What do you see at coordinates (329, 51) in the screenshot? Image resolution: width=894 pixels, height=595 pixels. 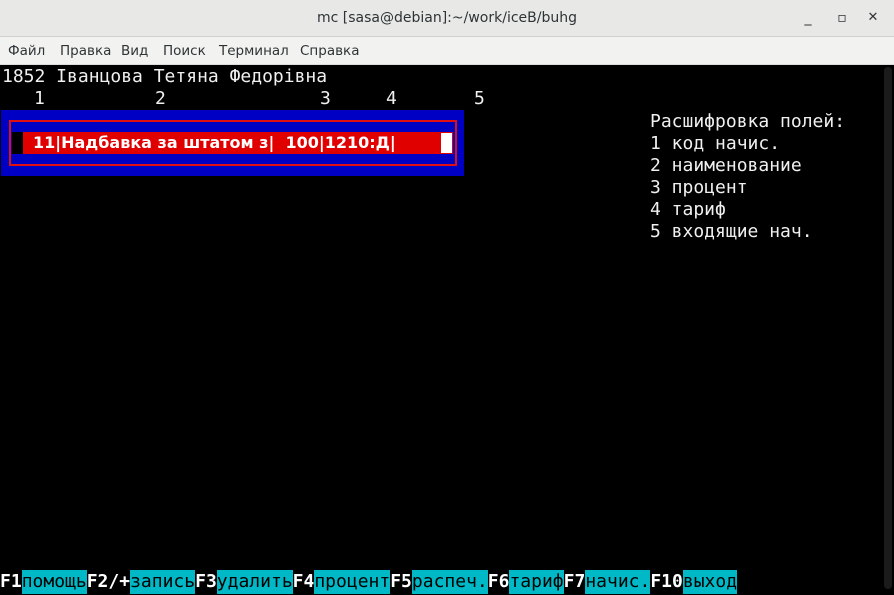 I see `menu-help: Справка` at bounding box center [329, 51].